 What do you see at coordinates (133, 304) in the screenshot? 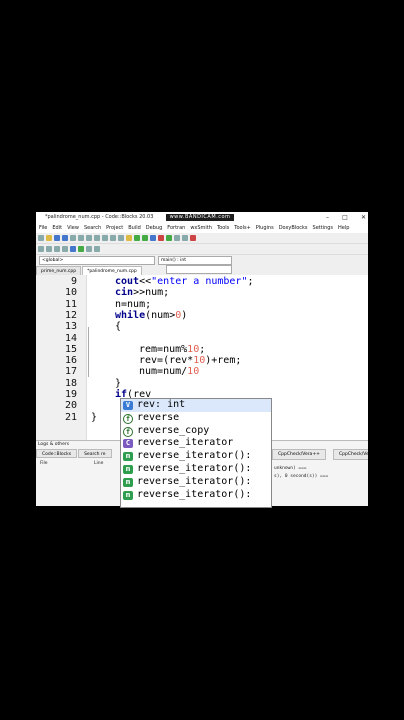
I see `code-line: n=num;` at bounding box center [133, 304].